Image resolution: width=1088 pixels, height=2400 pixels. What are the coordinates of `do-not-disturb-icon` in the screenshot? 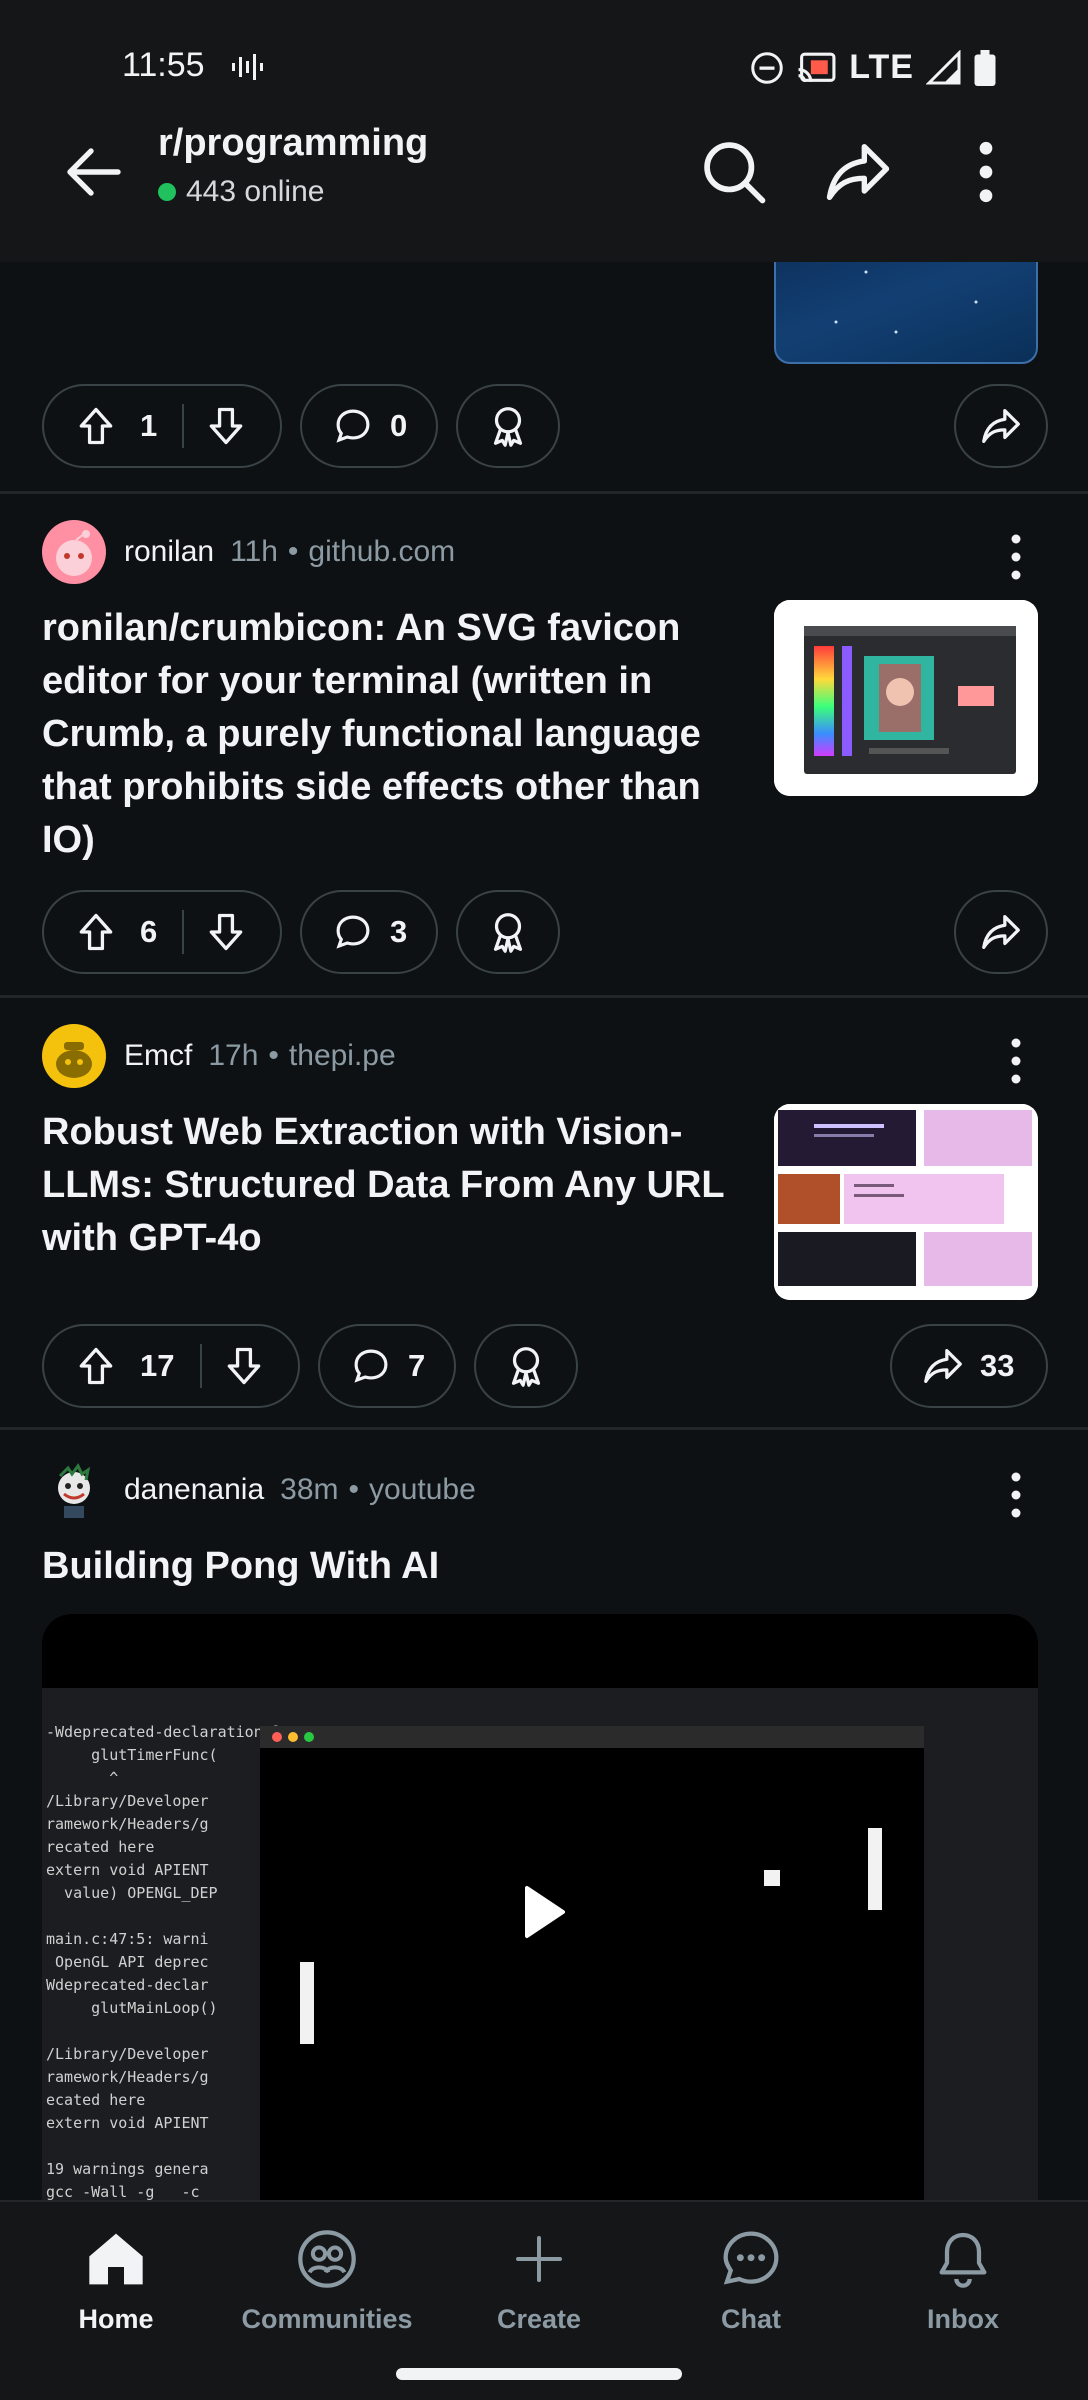 It's located at (767, 67).